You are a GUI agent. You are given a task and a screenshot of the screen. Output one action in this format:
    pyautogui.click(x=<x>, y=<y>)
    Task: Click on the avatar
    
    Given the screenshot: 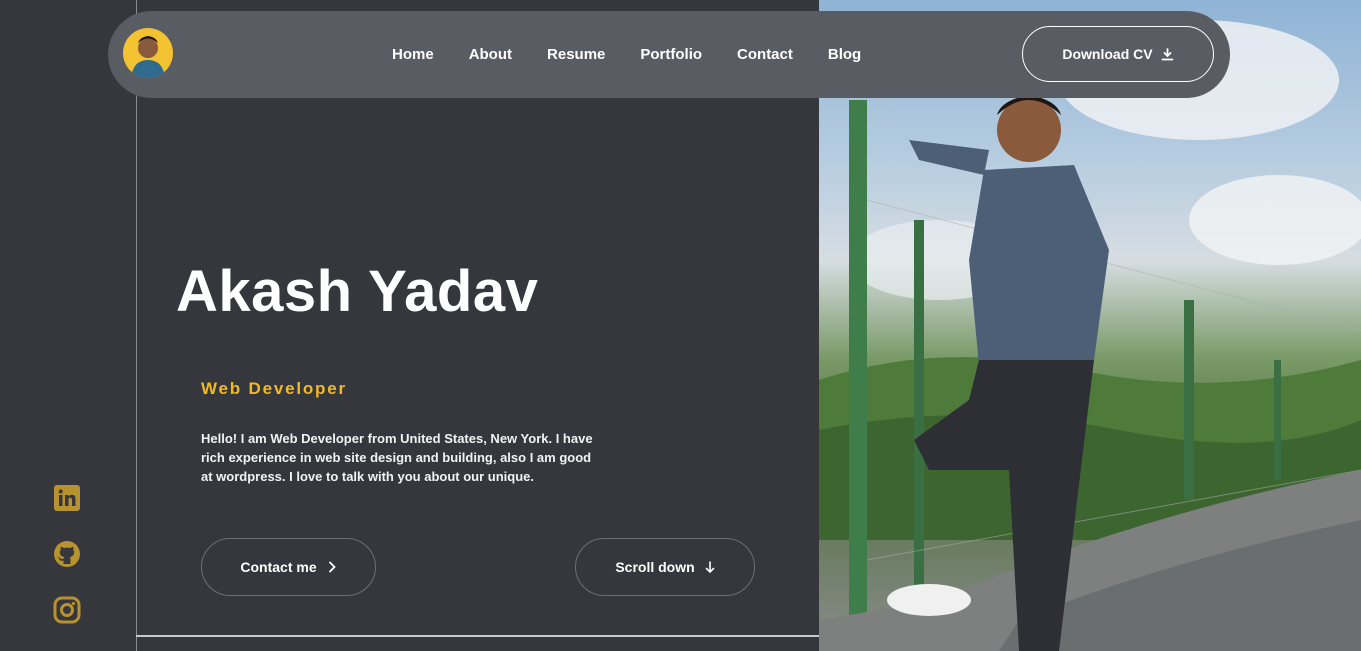 What is the action you would take?
    pyautogui.click(x=148, y=53)
    